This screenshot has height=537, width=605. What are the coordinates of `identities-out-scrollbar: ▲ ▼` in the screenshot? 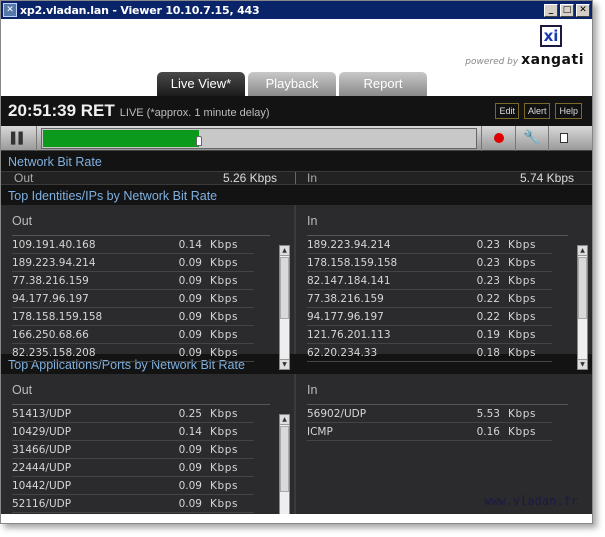 It's located at (284, 307).